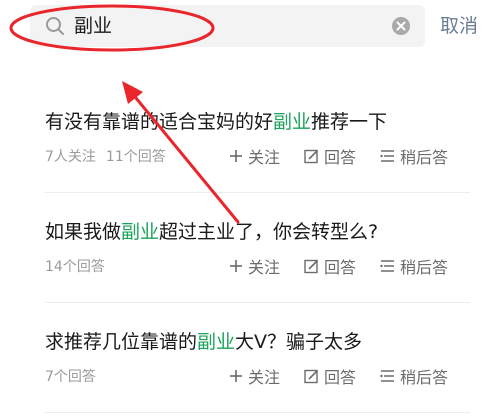  I want to click on meta-stats: 7个回答, so click(70, 376).